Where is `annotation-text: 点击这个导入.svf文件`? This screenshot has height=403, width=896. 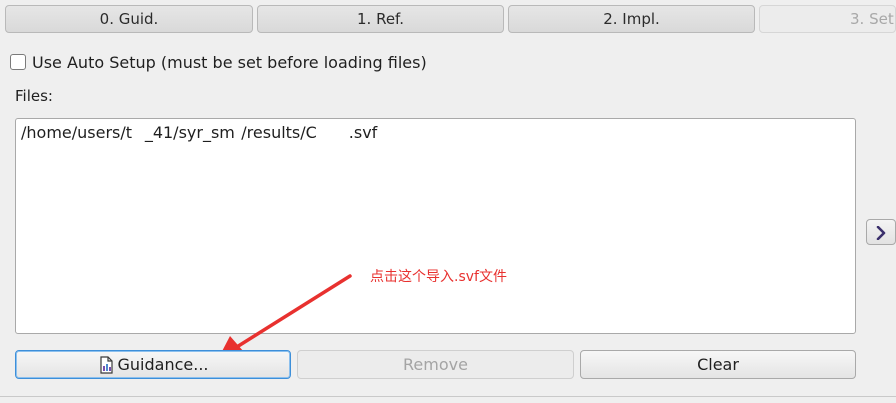
annotation-text: 点击这个导入.svf文件 is located at coordinates (438, 277).